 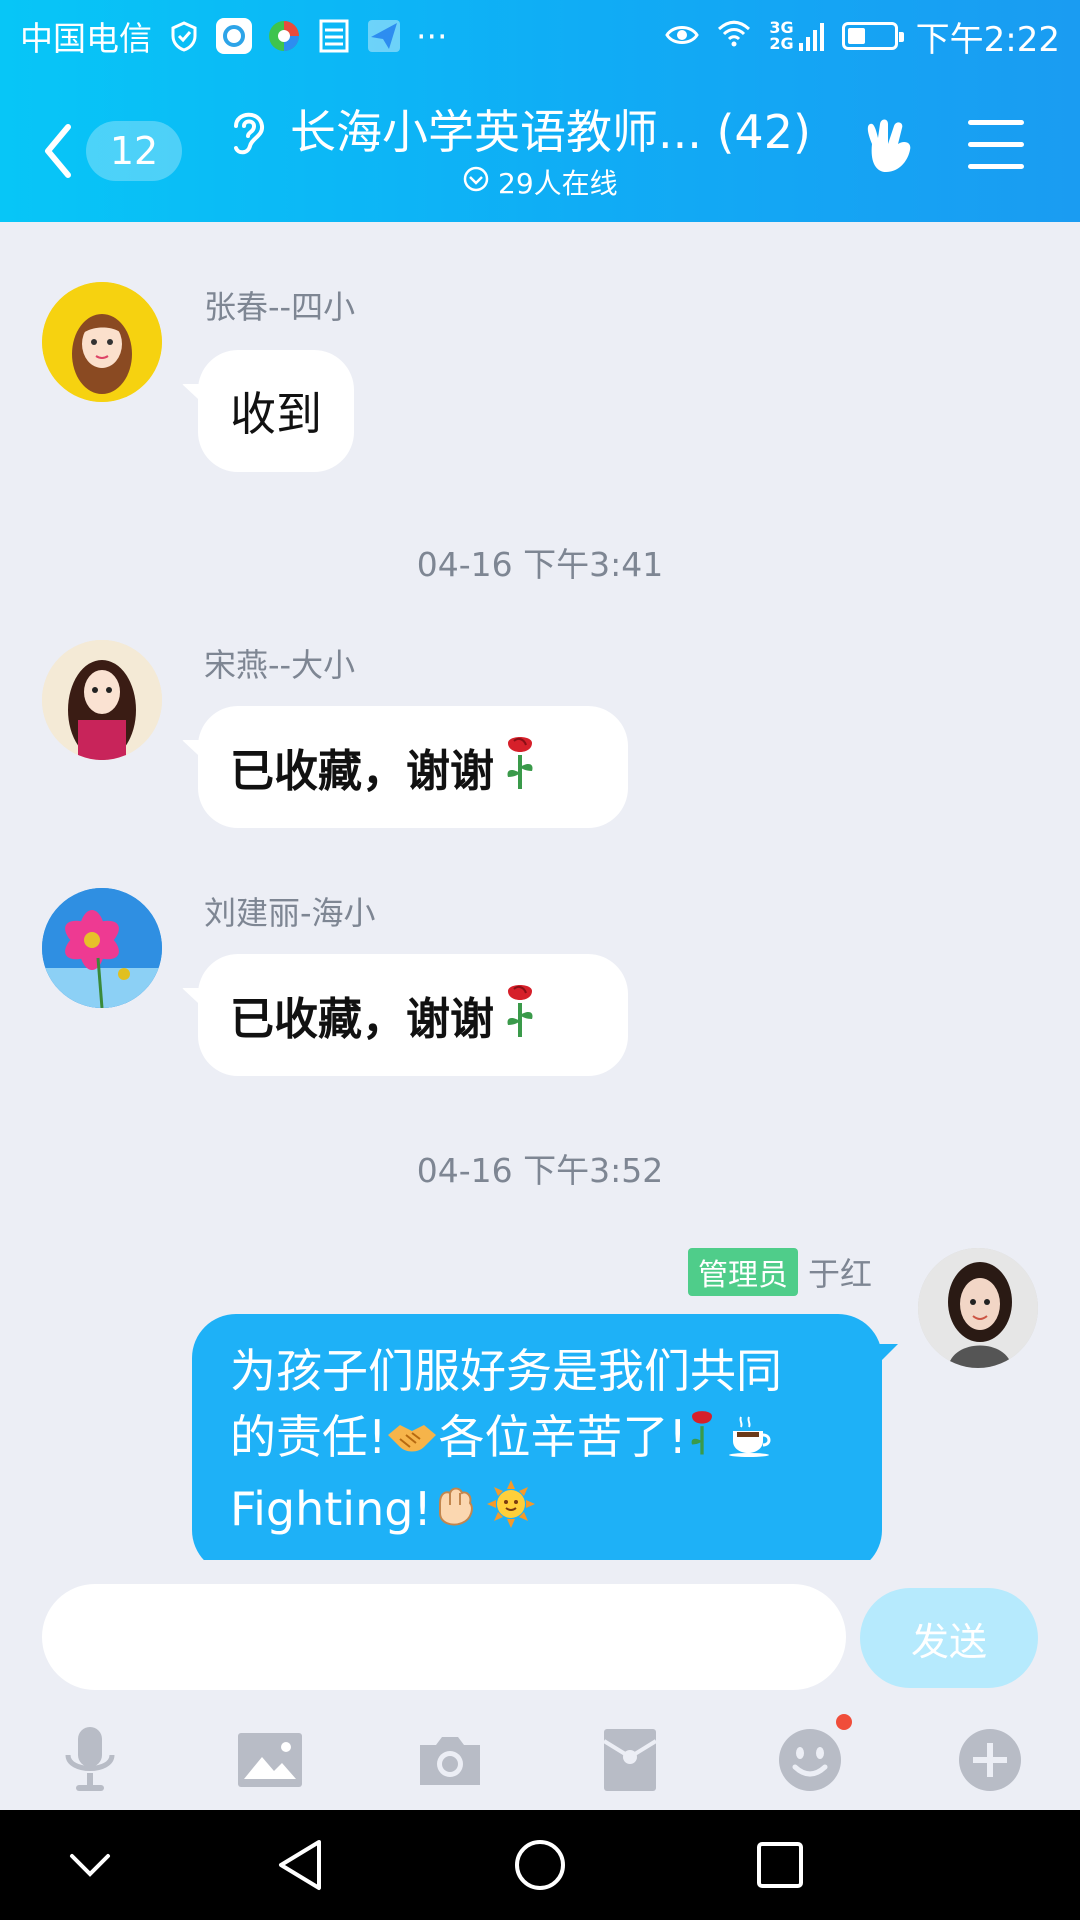 I want to click on timestamp: 04-16 下午3:52, so click(x=540, y=1170).